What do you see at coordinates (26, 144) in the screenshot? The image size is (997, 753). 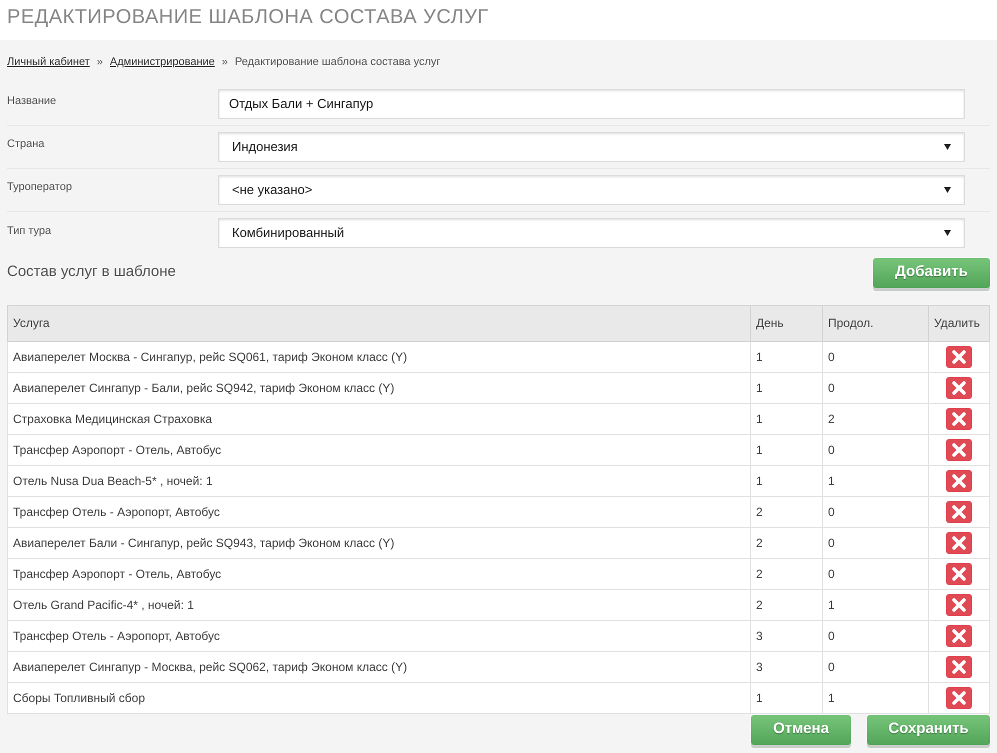 I see `field-label: Страна` at bounding box center [26, 144].